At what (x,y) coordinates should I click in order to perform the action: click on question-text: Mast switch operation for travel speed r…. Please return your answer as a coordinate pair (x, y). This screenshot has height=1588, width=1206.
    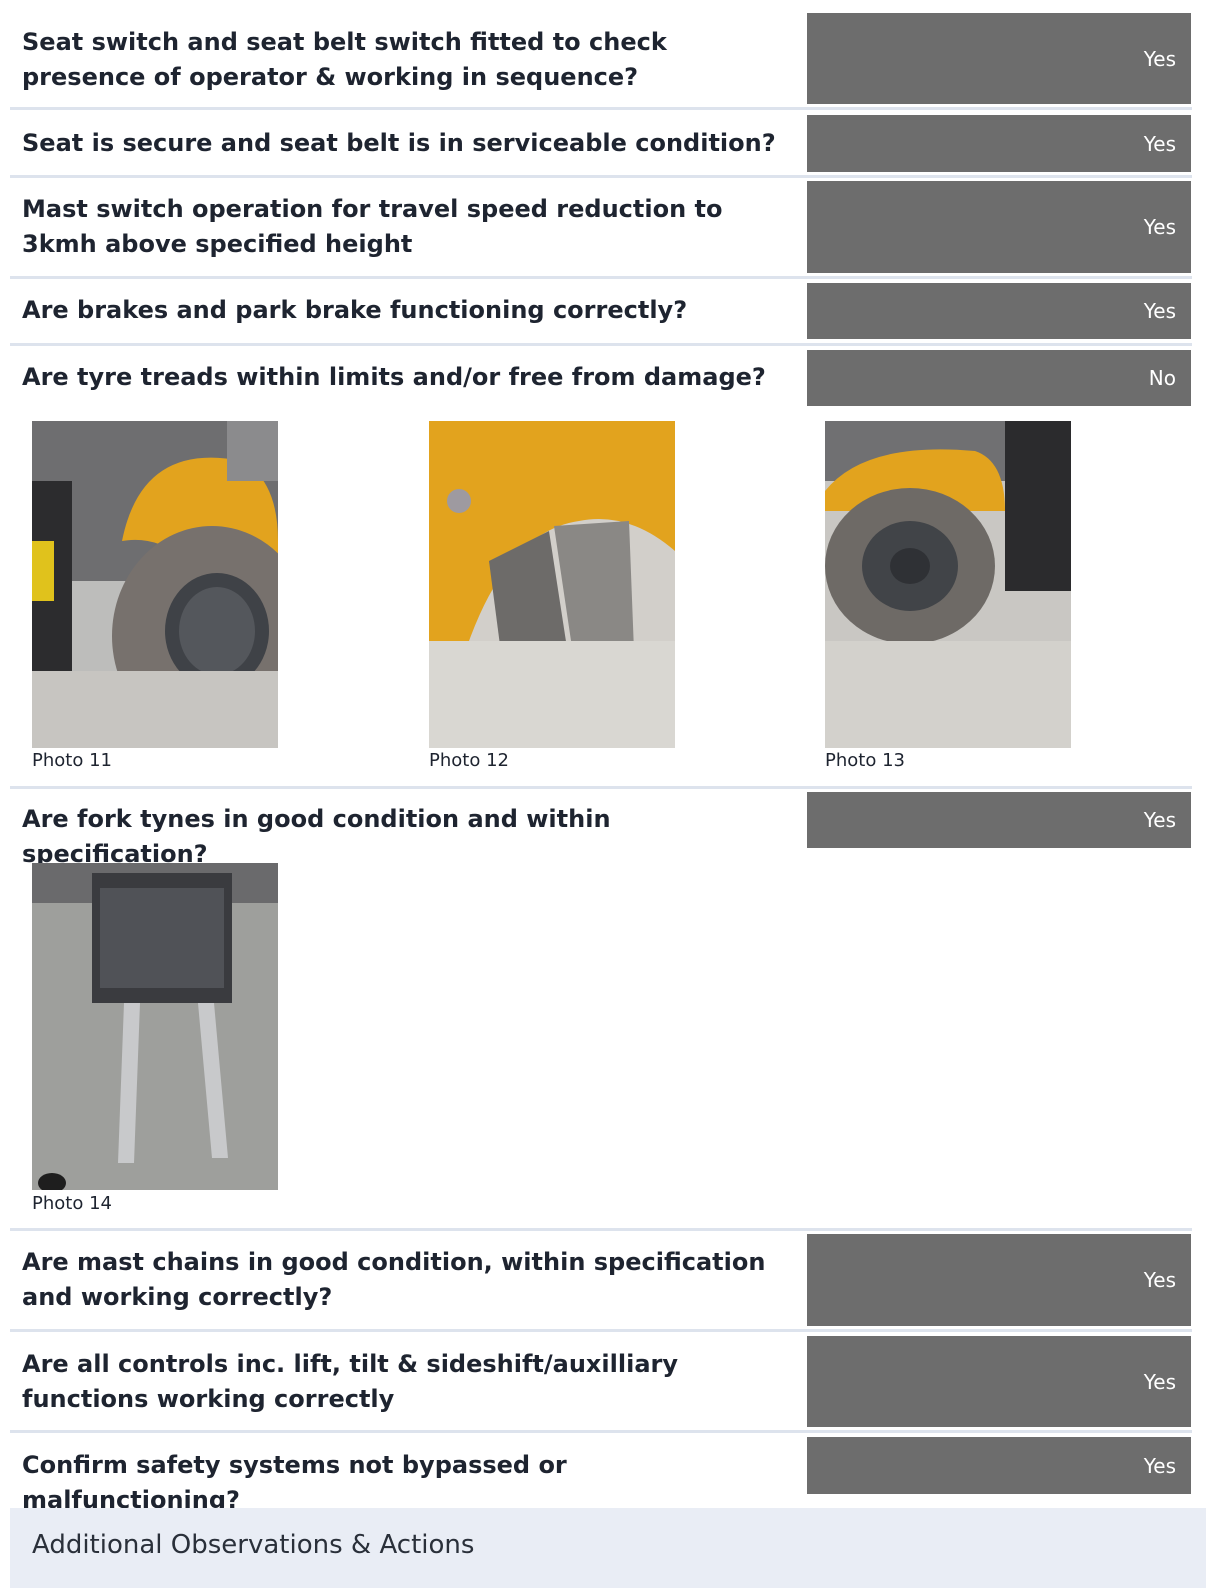
    Looking at the image, I should click on (372, 226).